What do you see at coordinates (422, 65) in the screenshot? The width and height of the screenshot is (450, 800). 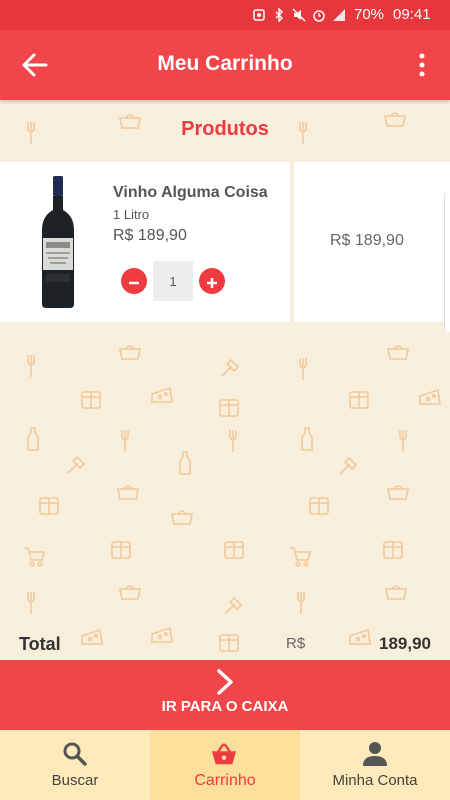 I see `more-vert-icon` at bounding box center [422, 65].